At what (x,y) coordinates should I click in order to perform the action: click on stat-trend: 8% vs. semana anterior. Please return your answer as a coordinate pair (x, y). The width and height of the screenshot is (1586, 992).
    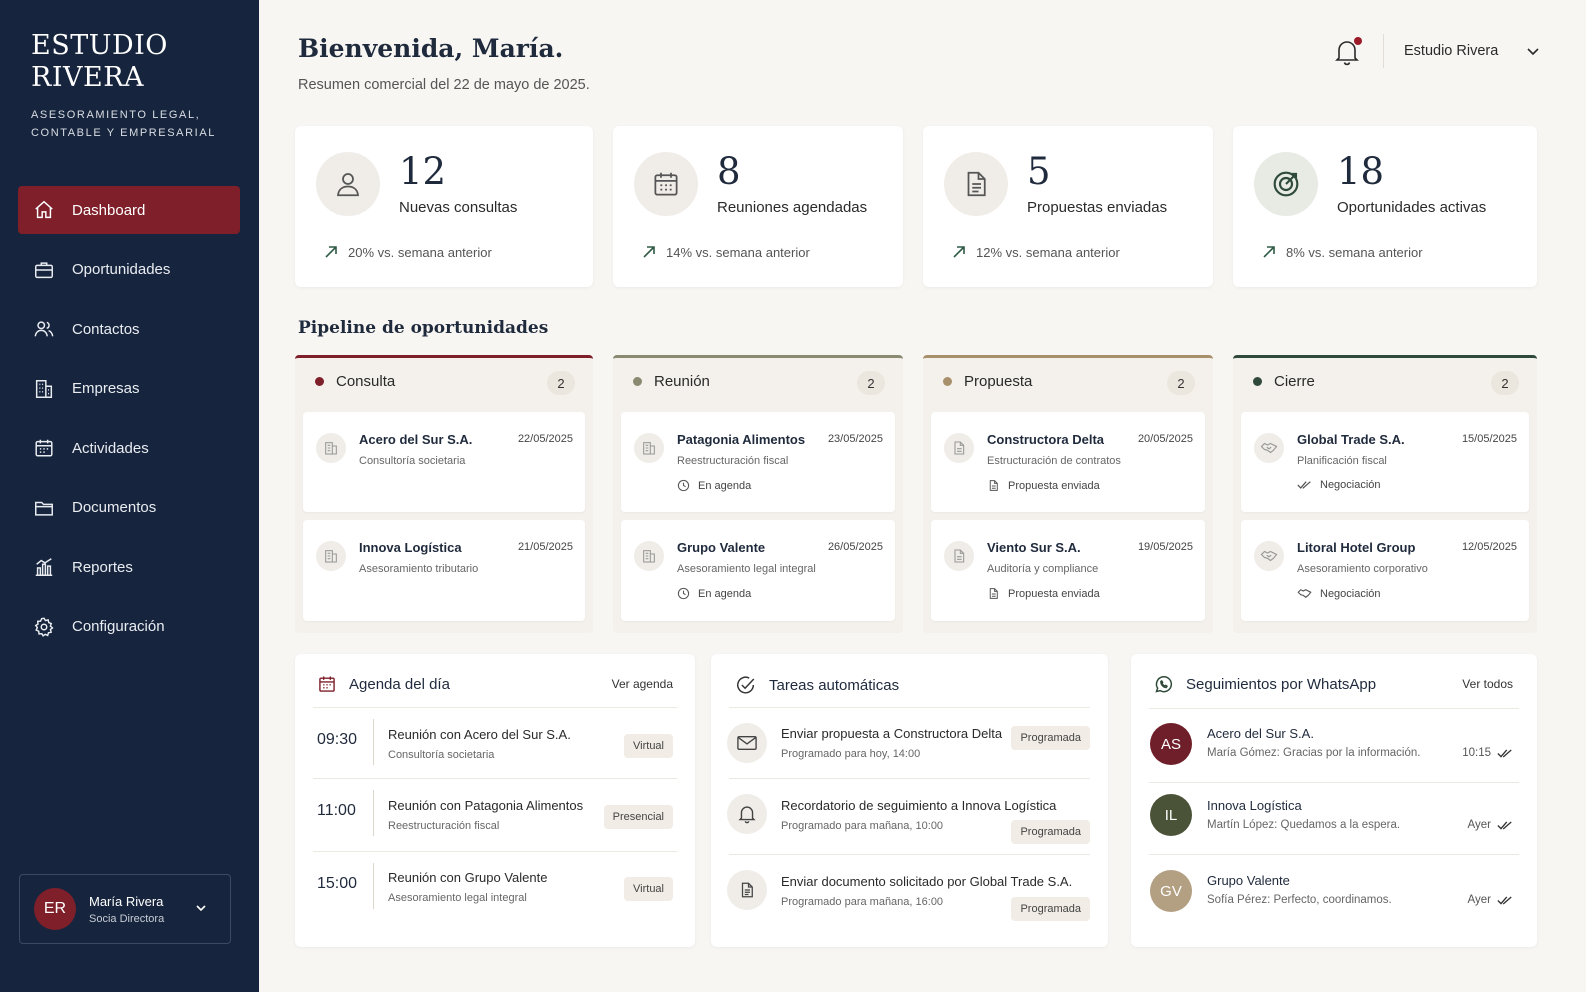
    Looking at the image, I should click on (1342, 252).